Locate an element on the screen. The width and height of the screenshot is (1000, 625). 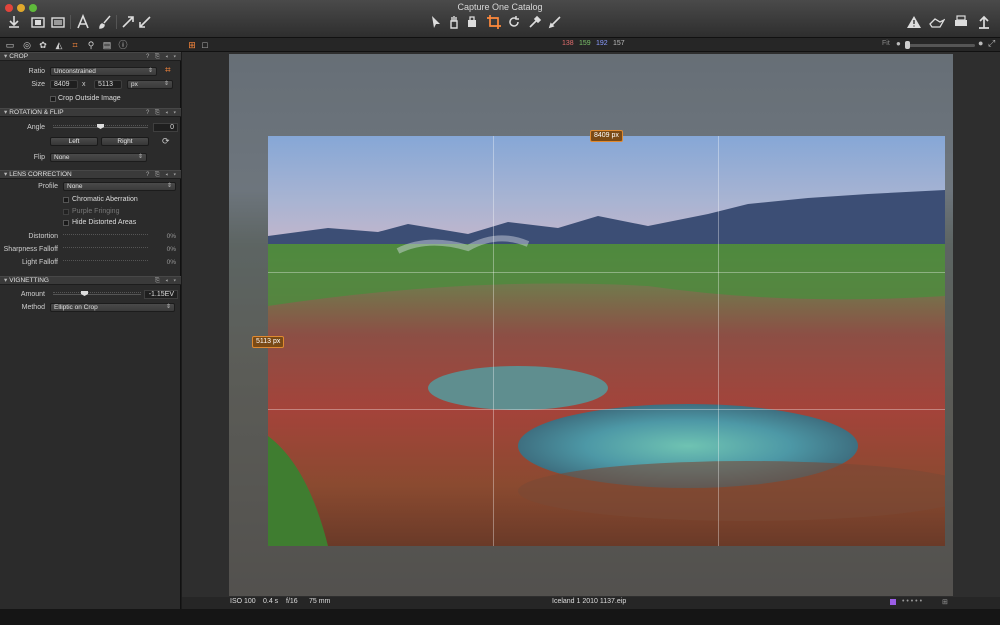
chromatic-checkbox is located at coordinates (66, 200).